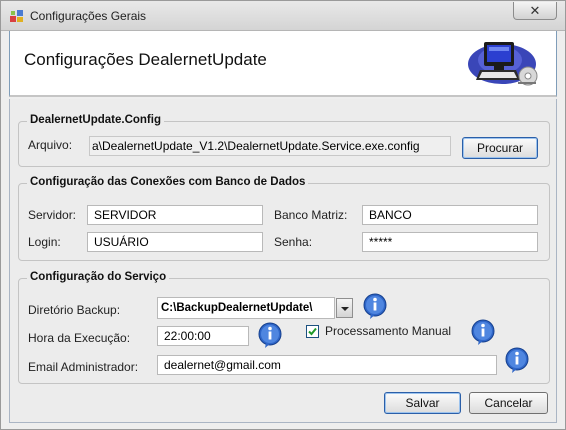  What do you see at coordinates (83, 367) in the screenshot?
I see `email-label: Email Administrador:` at bounding box center [83, 367].